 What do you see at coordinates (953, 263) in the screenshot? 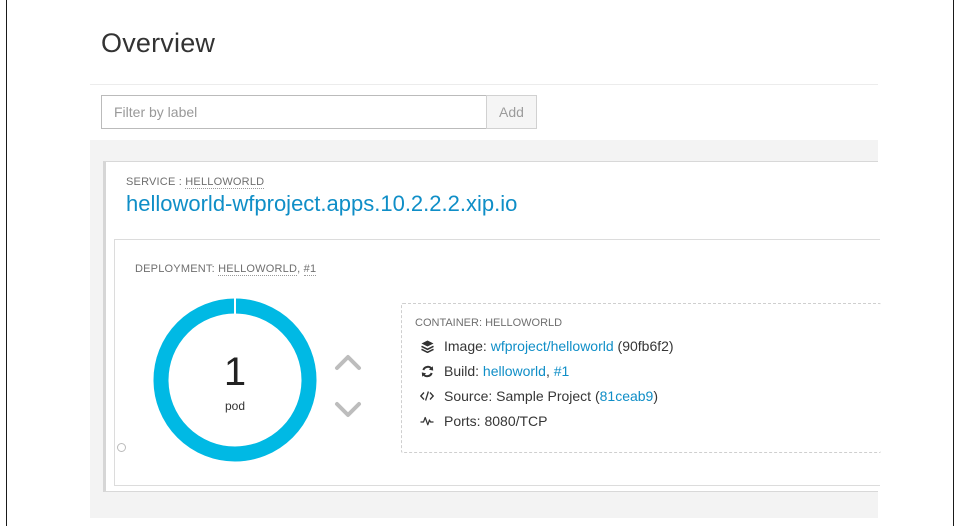
I see `window-right-border` at bounding box center [953, 263].